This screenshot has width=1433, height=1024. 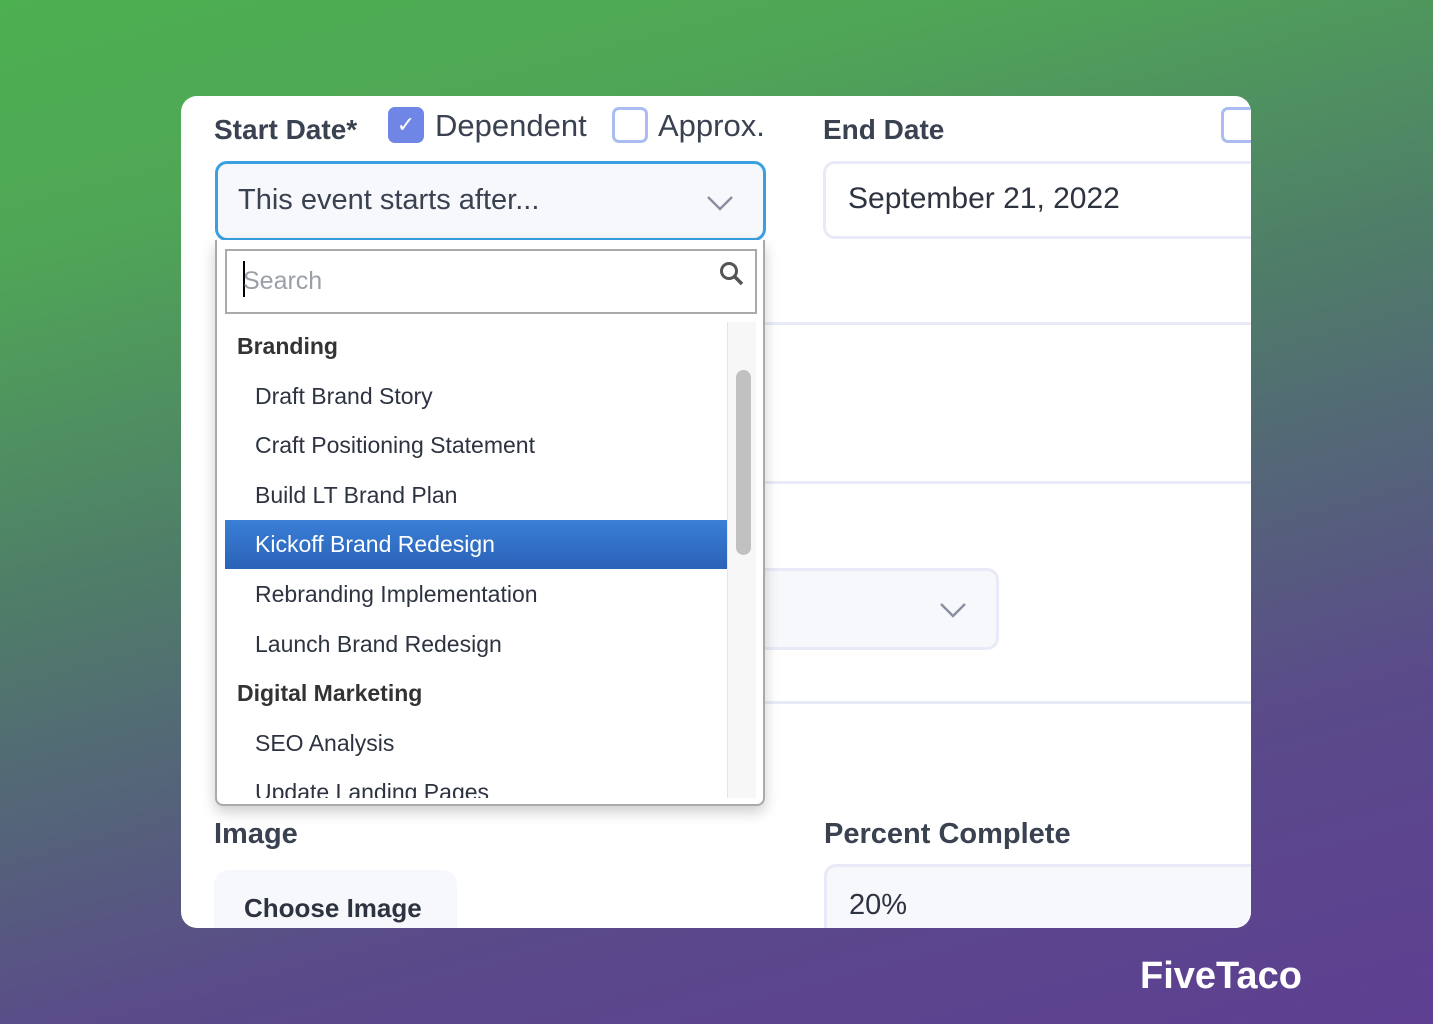 What do you see at coordinates (476, 644) in the screenshot?
I see `dropdown-option: Launch Brand Redesign` at bounding box center [476, 644].